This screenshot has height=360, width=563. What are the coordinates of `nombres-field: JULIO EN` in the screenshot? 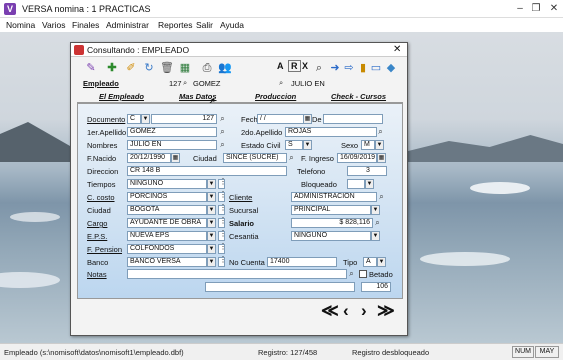 It's located at (172, 145).